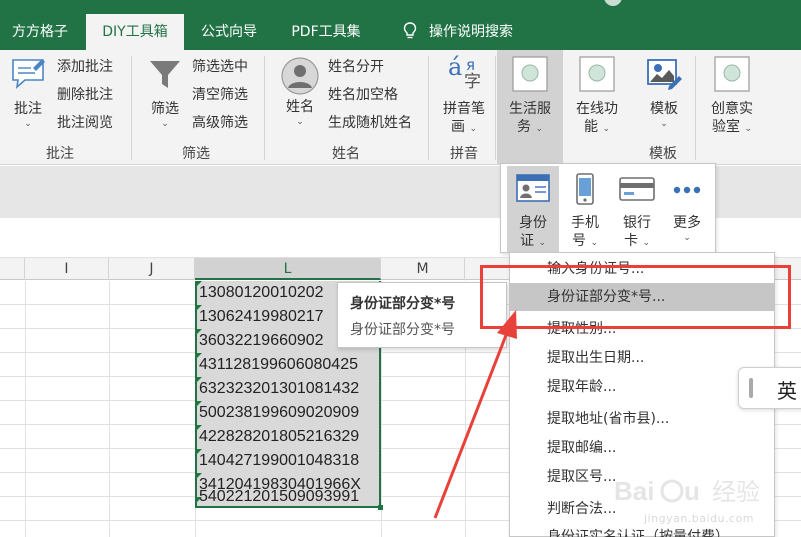 The image size is (801, 537). What do you see at coordinates (288, 365) in the screenshot?
I see `cell-l4: 431128199606080425` at bounding box center [288, 365].